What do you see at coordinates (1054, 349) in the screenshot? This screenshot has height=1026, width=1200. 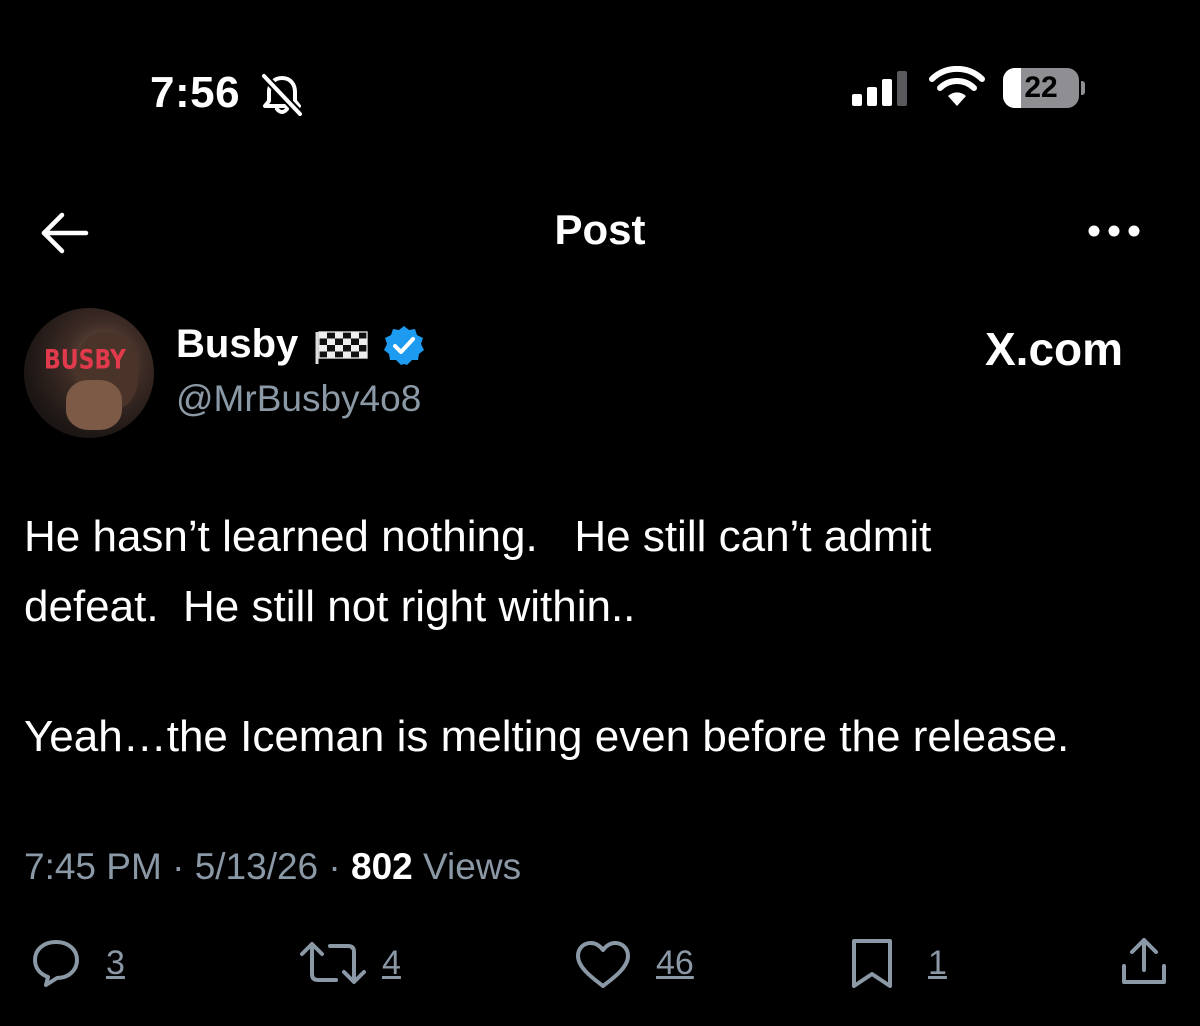 I see `source-watermark: X.com` at bounding box center [1054, 349].